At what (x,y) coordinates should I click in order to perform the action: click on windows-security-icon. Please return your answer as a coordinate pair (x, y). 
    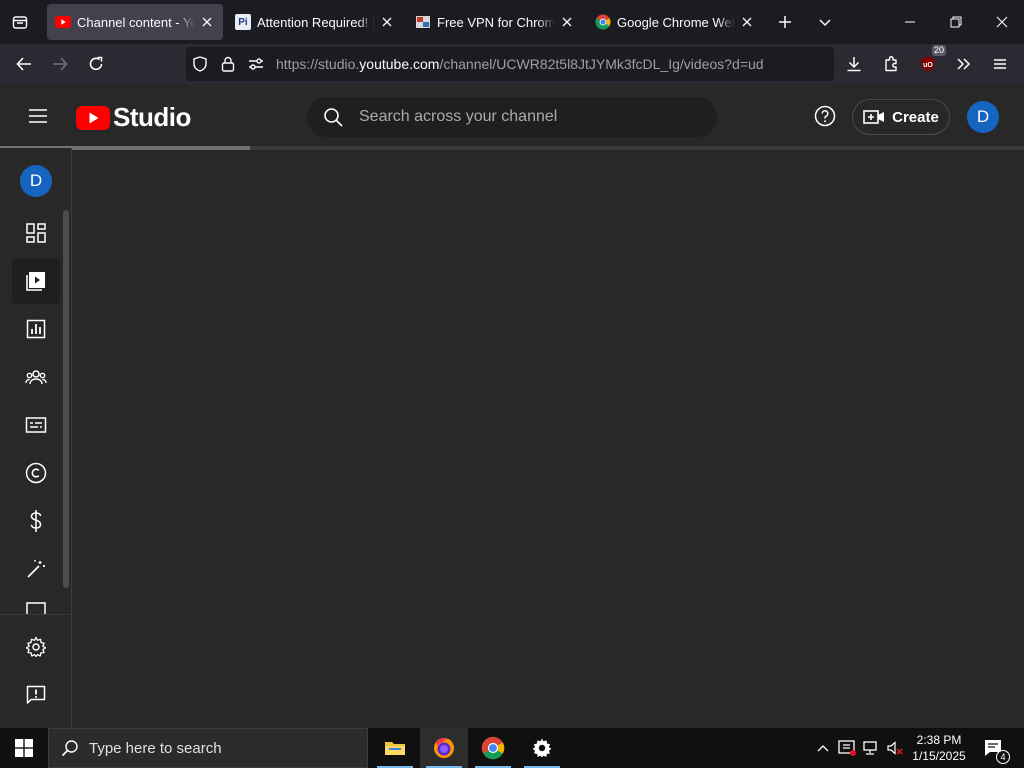
    Looking at the image, I should click on (847, 748).